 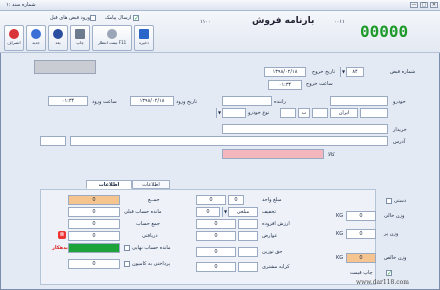 I want to click on buyer-field, so click(x=305, y=129).